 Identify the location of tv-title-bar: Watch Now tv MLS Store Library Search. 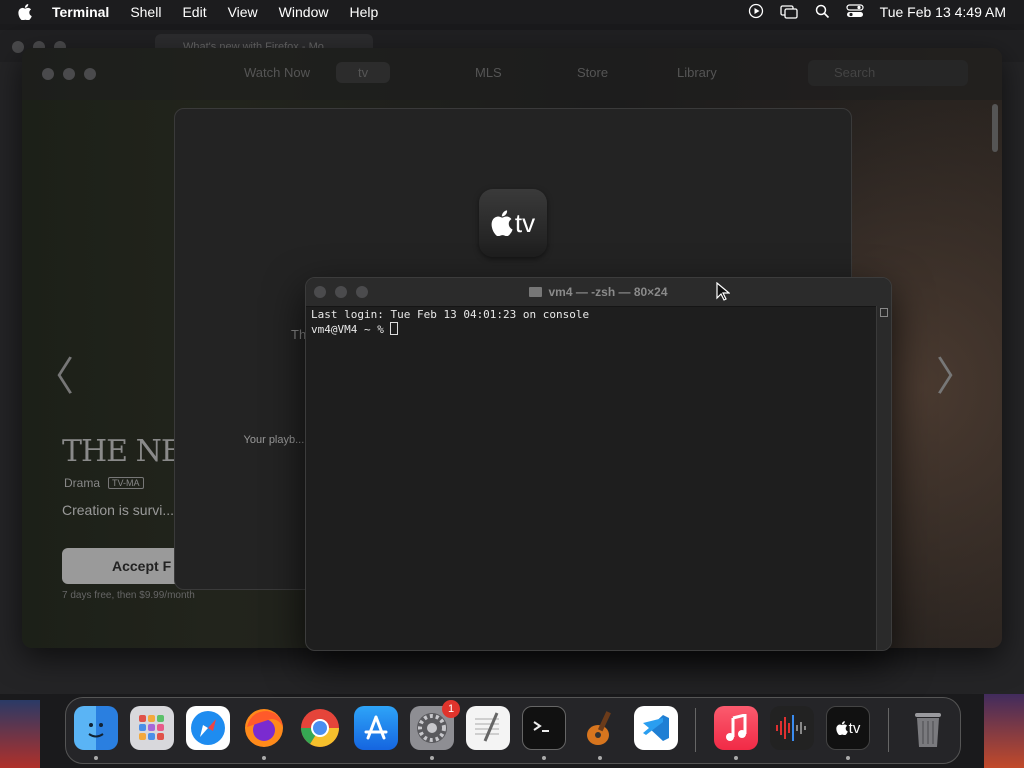
(512, 74).